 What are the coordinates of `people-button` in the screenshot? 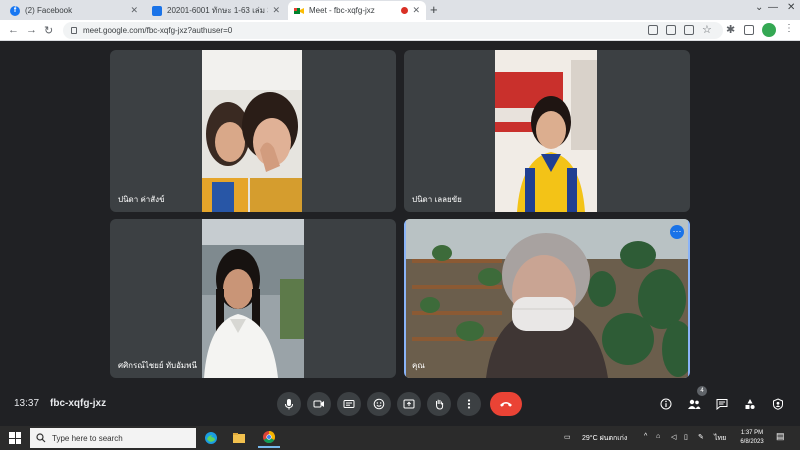 It's located at (694, 404).